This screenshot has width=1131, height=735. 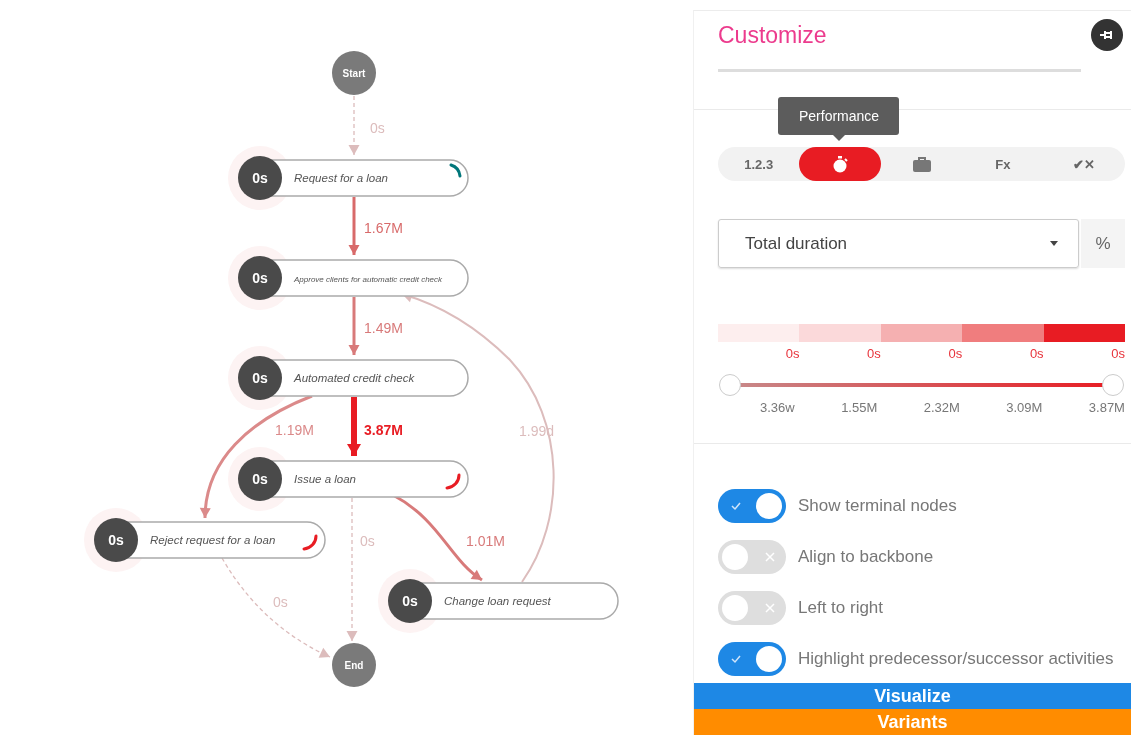 I want to click on edge-label: 3.87M, so click(x=383, y=430).